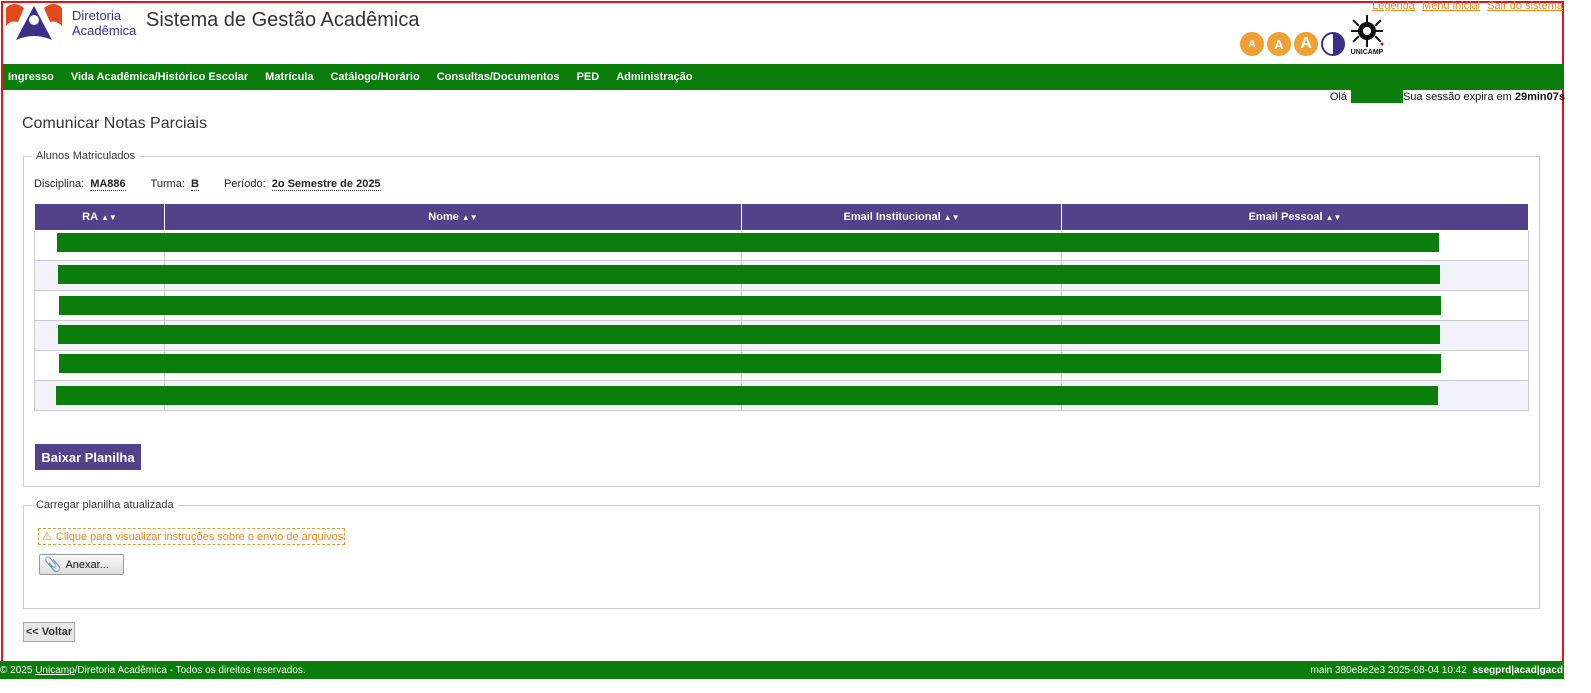  I want to click on unicamp-label: UNICAMP, so click(1367, 52).